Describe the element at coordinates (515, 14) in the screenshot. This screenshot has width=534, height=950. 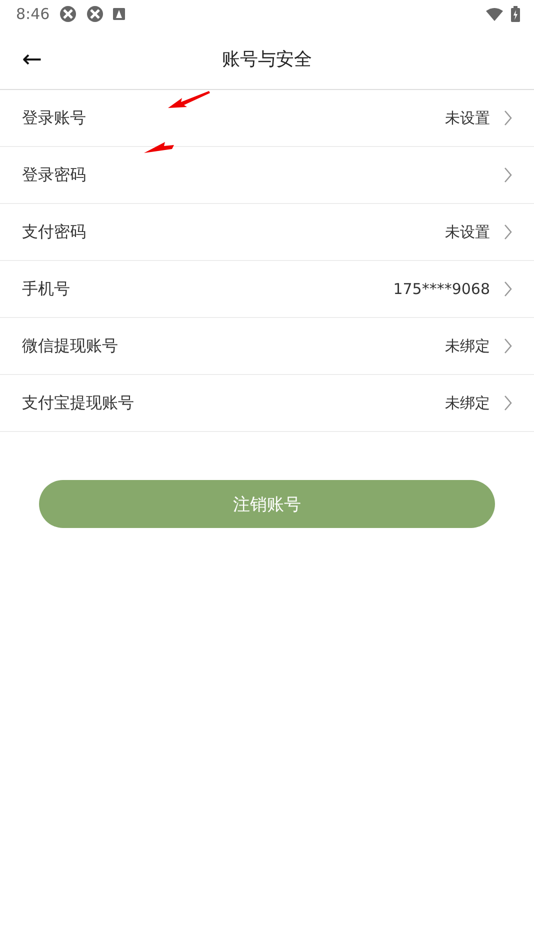
I see `battery-icon` at that location.